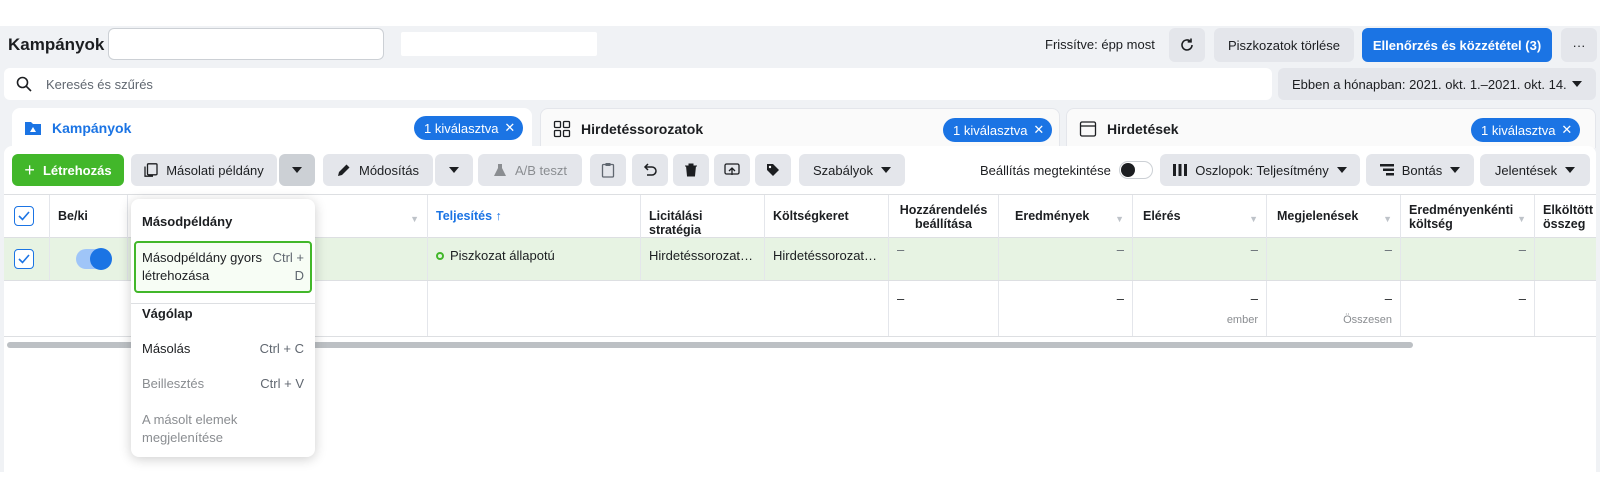 Image resolution: width=1600 pixels, height=500 pixels. I want to click on select-all-checkbox, so click(24, 216).